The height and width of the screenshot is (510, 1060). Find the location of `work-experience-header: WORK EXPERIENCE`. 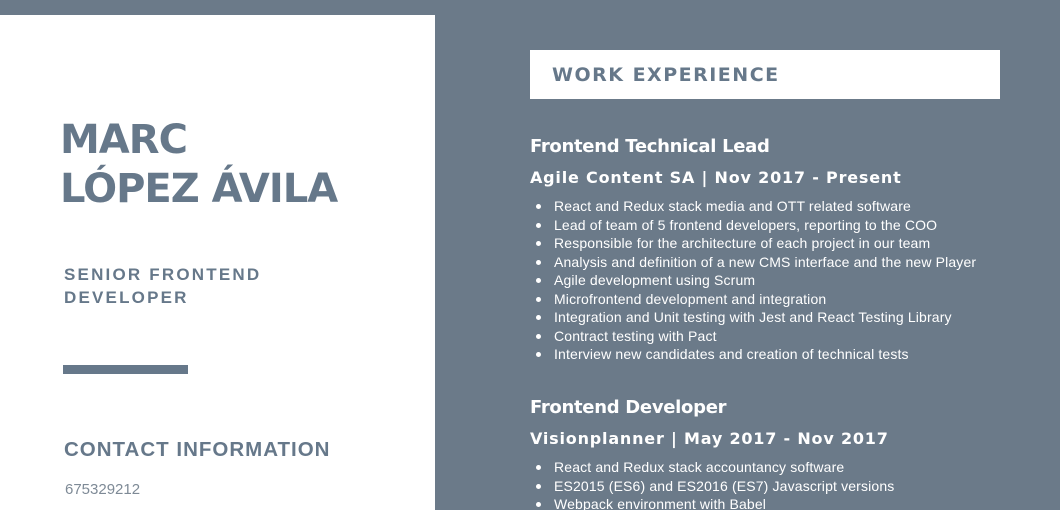

work-experience-header: WORK EXPERIENCE is located at coordinates (765, 74).